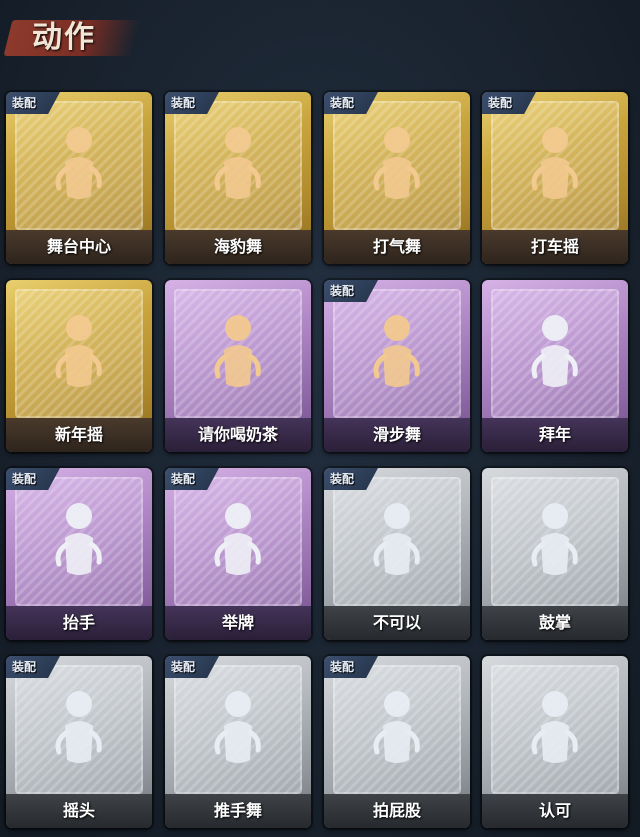 This screenshot has height=837, width=640. I want to click on raise-hand-icon, so click(78, 539).